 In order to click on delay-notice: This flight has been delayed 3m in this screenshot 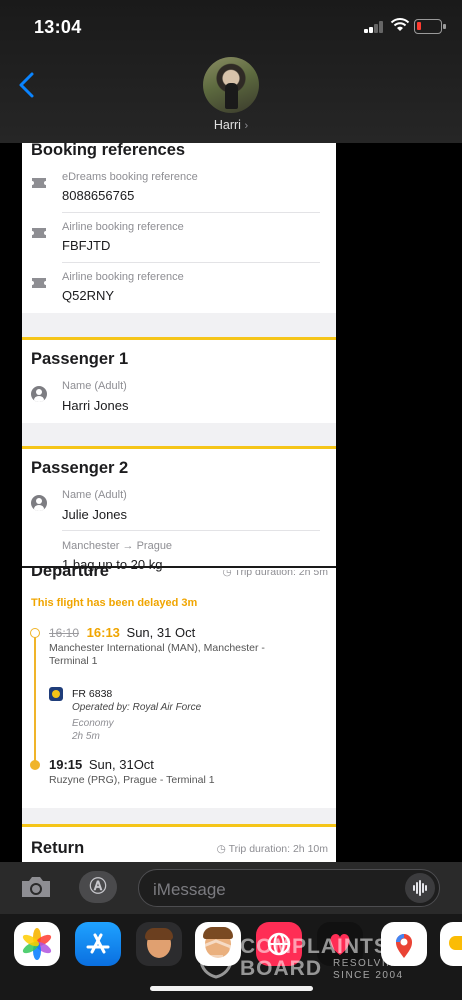, I will do `click(114, 603)`.